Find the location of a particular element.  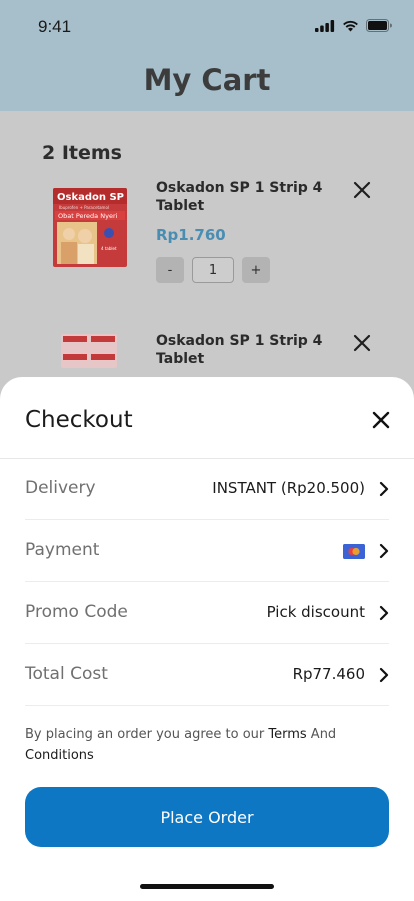

quantity-stepper: - 1 + is located at coordinates (213, 270).